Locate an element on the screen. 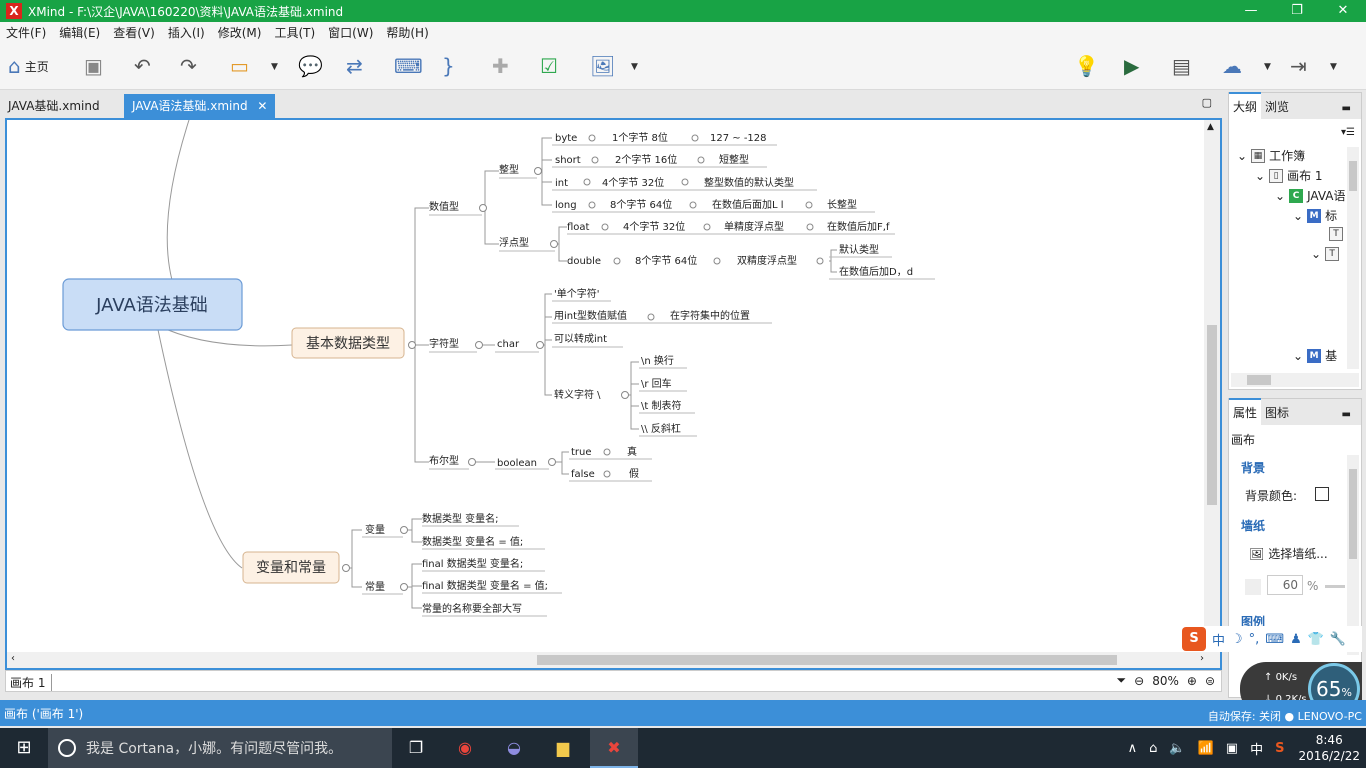 The width and height of the screenshot is (1366, 768). topic-long-size: 8个字节 64位 is located at coordinates (641, 204).